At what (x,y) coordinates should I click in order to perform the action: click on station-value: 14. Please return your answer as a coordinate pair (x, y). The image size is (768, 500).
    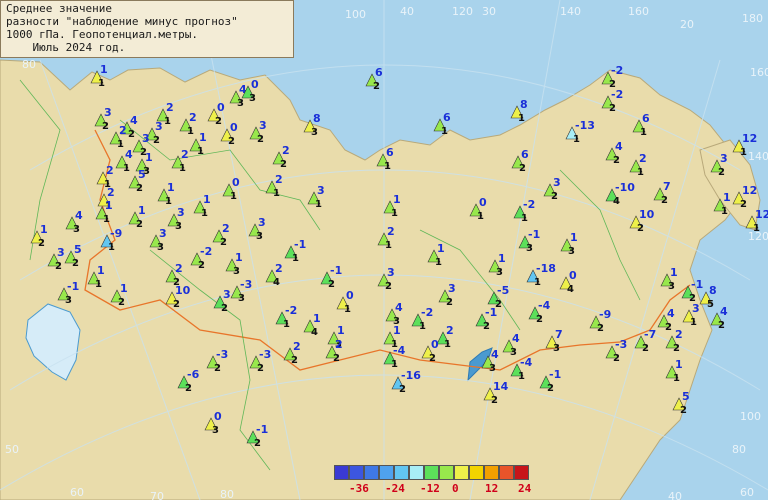
    Looking at the image, I should click on (501, 386).